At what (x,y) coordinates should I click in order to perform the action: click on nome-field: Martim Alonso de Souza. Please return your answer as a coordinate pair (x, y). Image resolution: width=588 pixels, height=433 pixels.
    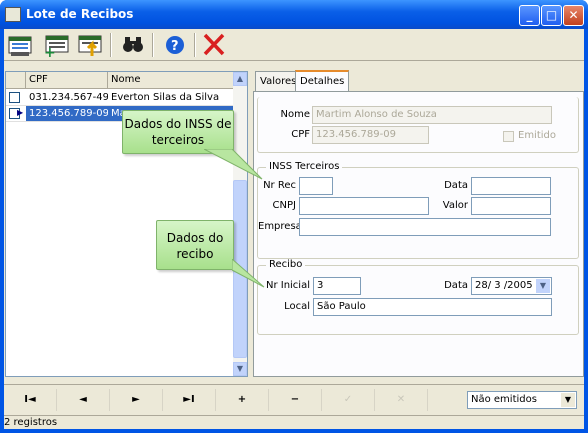
    Looking at the image, I should click on (432, 115).